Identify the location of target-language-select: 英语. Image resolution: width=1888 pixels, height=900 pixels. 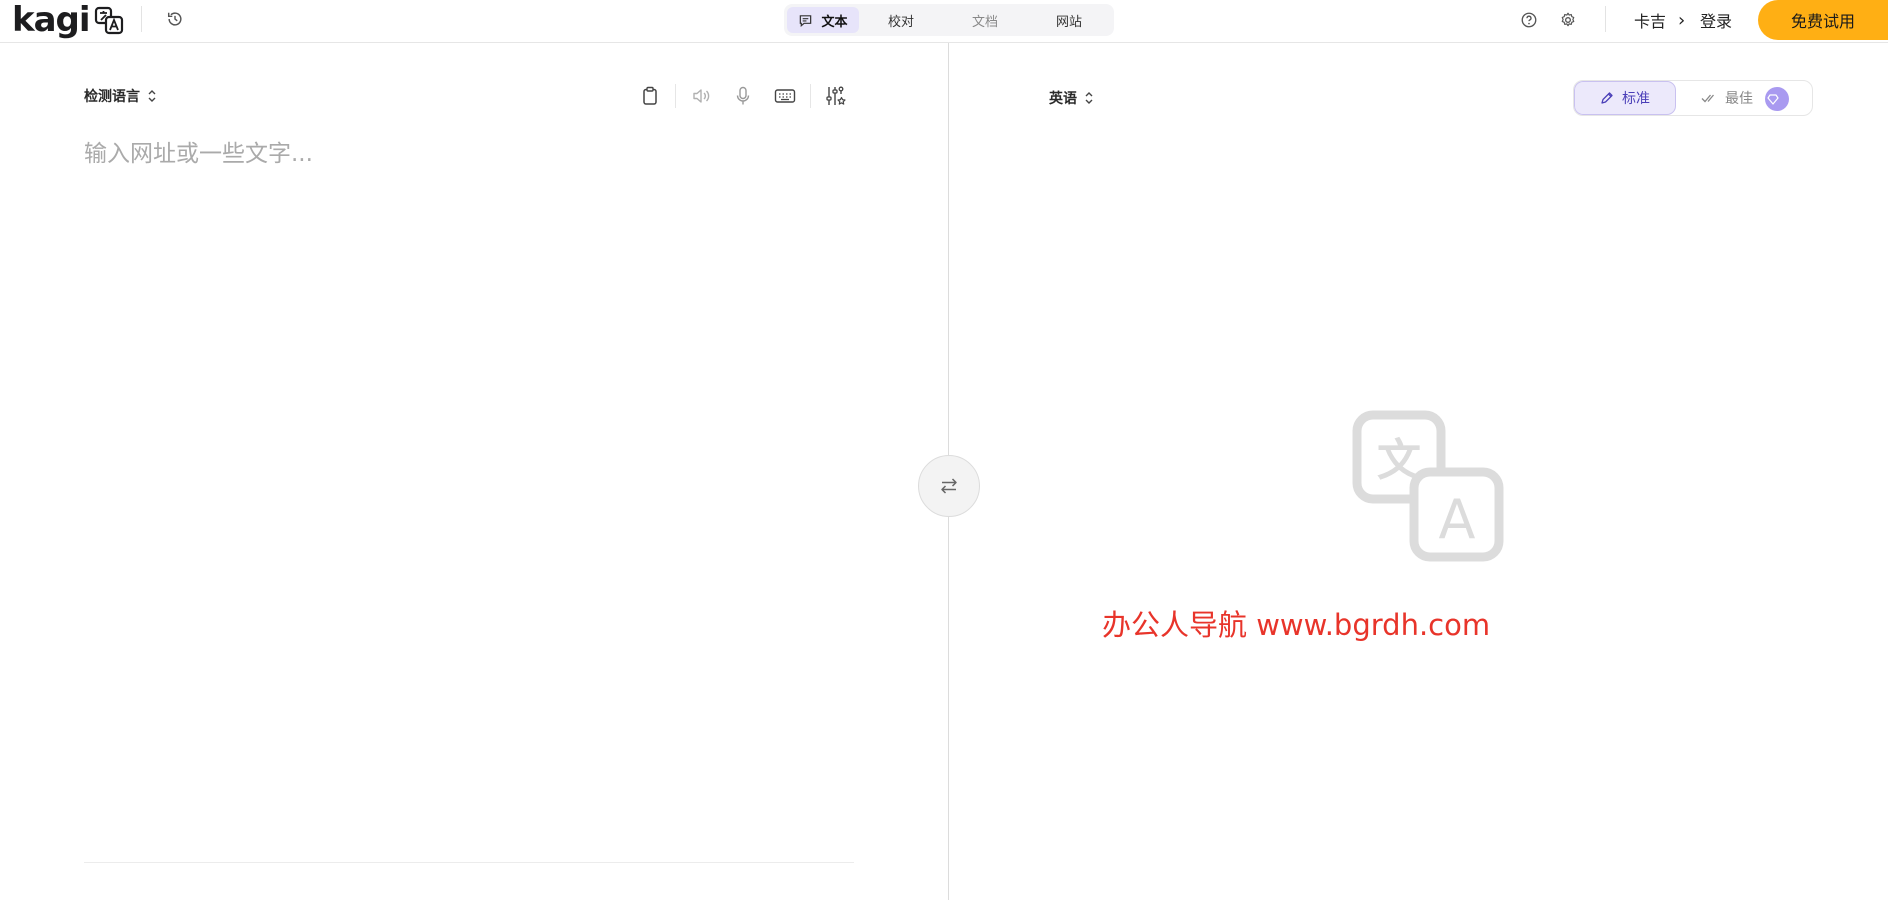
(1071, 98).